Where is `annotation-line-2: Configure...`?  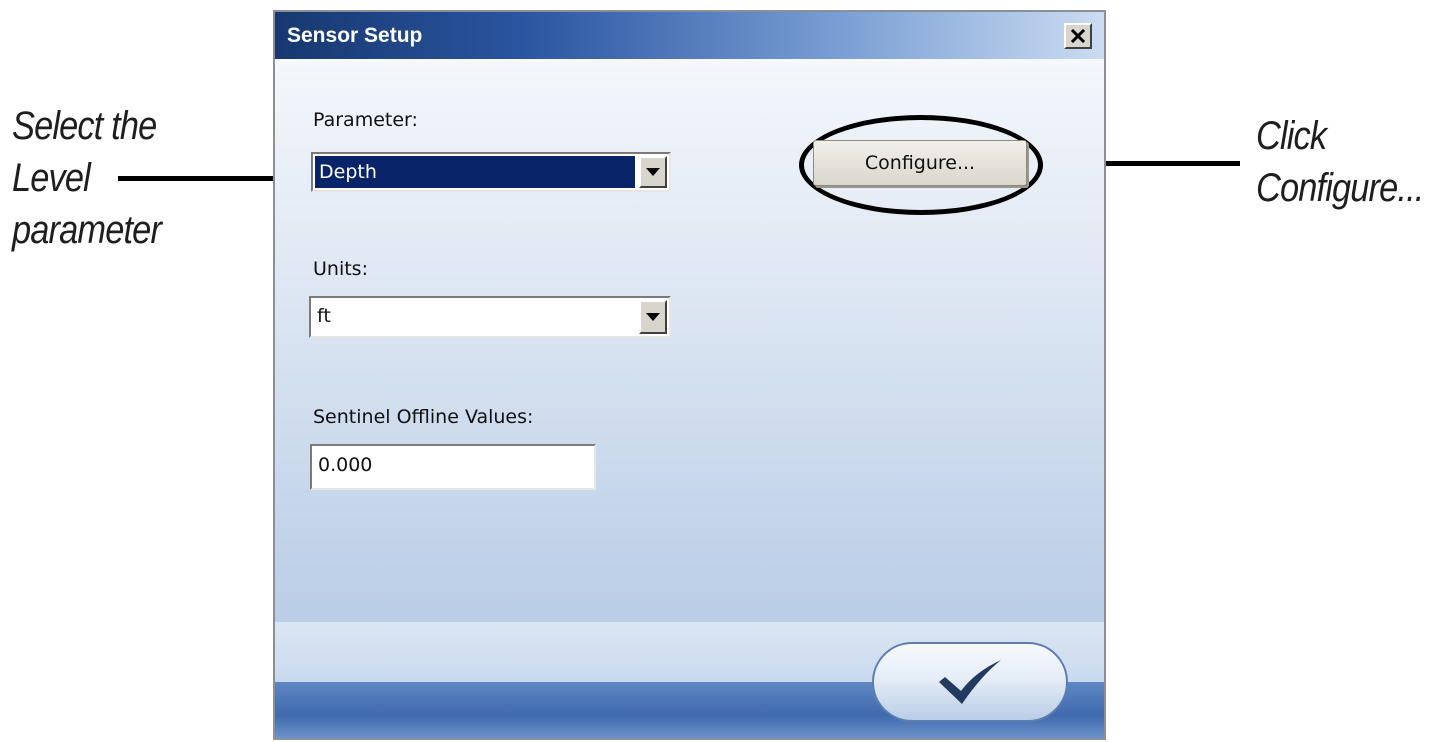
annotation-line-2: Configure... is located at coordinates (1340, 188).